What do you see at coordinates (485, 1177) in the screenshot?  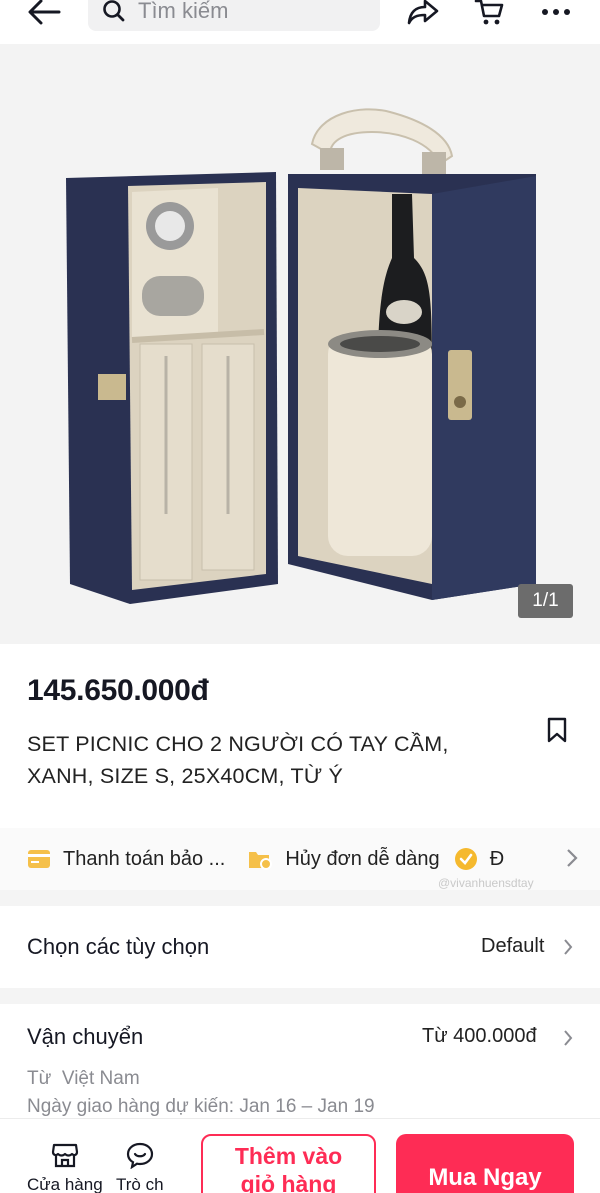 I see `buy-now-label: Mua Ngay` at bounding box center [485, 1177].